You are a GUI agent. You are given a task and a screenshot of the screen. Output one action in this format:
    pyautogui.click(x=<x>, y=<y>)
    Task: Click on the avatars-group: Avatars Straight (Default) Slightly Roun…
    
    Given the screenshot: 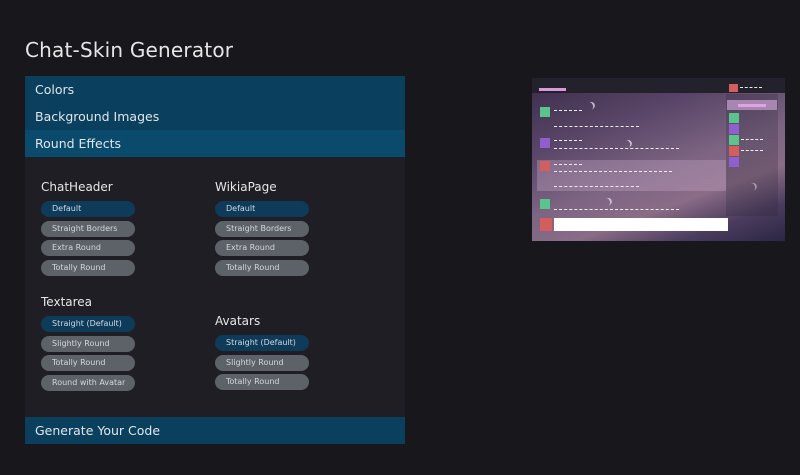 What is the action you would take?
    pyautogui.click(x=262, y=354)
    